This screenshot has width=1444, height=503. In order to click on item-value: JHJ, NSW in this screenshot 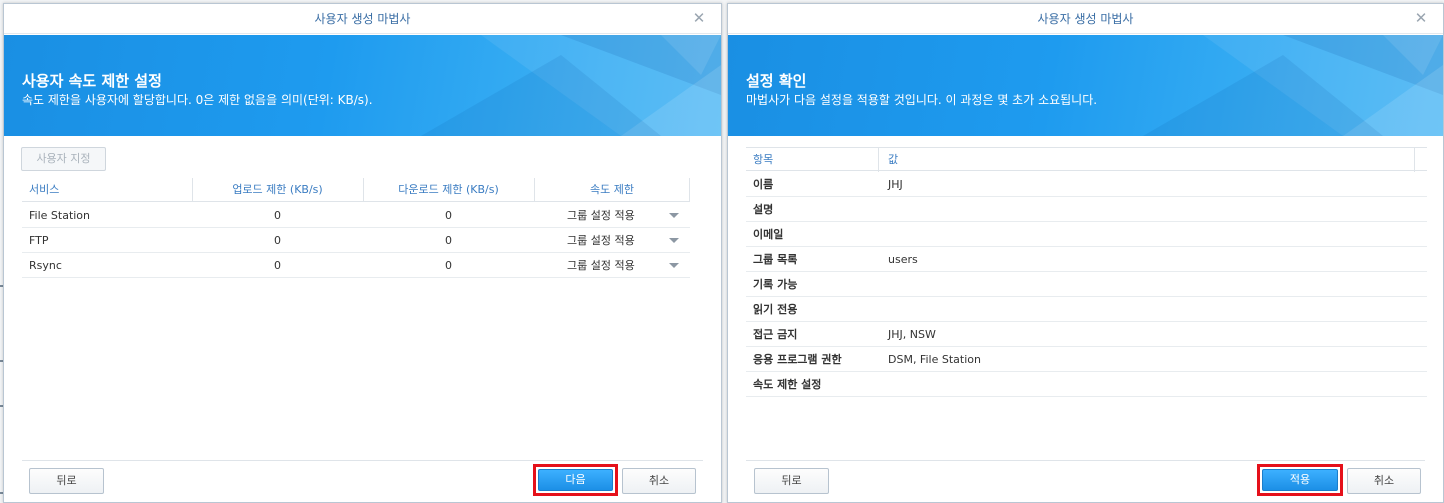, I will do `click(912, 334)`.